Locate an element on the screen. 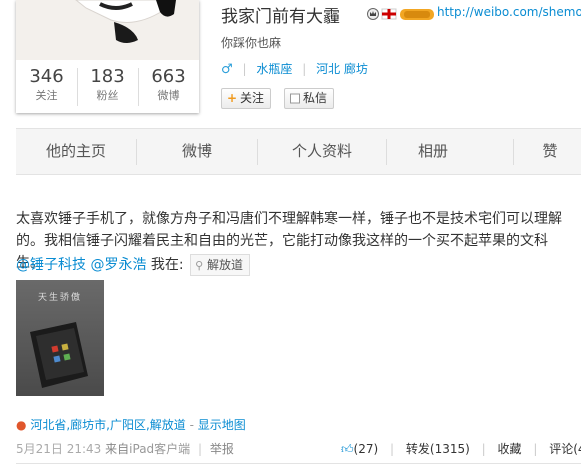  followers-label: 粉丝 is located at coordinates (107, 95).